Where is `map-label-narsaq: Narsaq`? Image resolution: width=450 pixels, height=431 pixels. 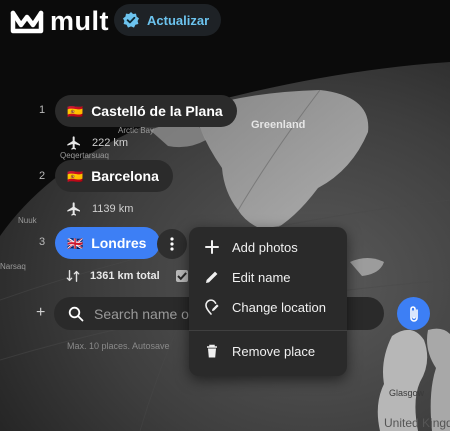
map-label-narsaq: Narsaq is located at coordinates (13, 266).